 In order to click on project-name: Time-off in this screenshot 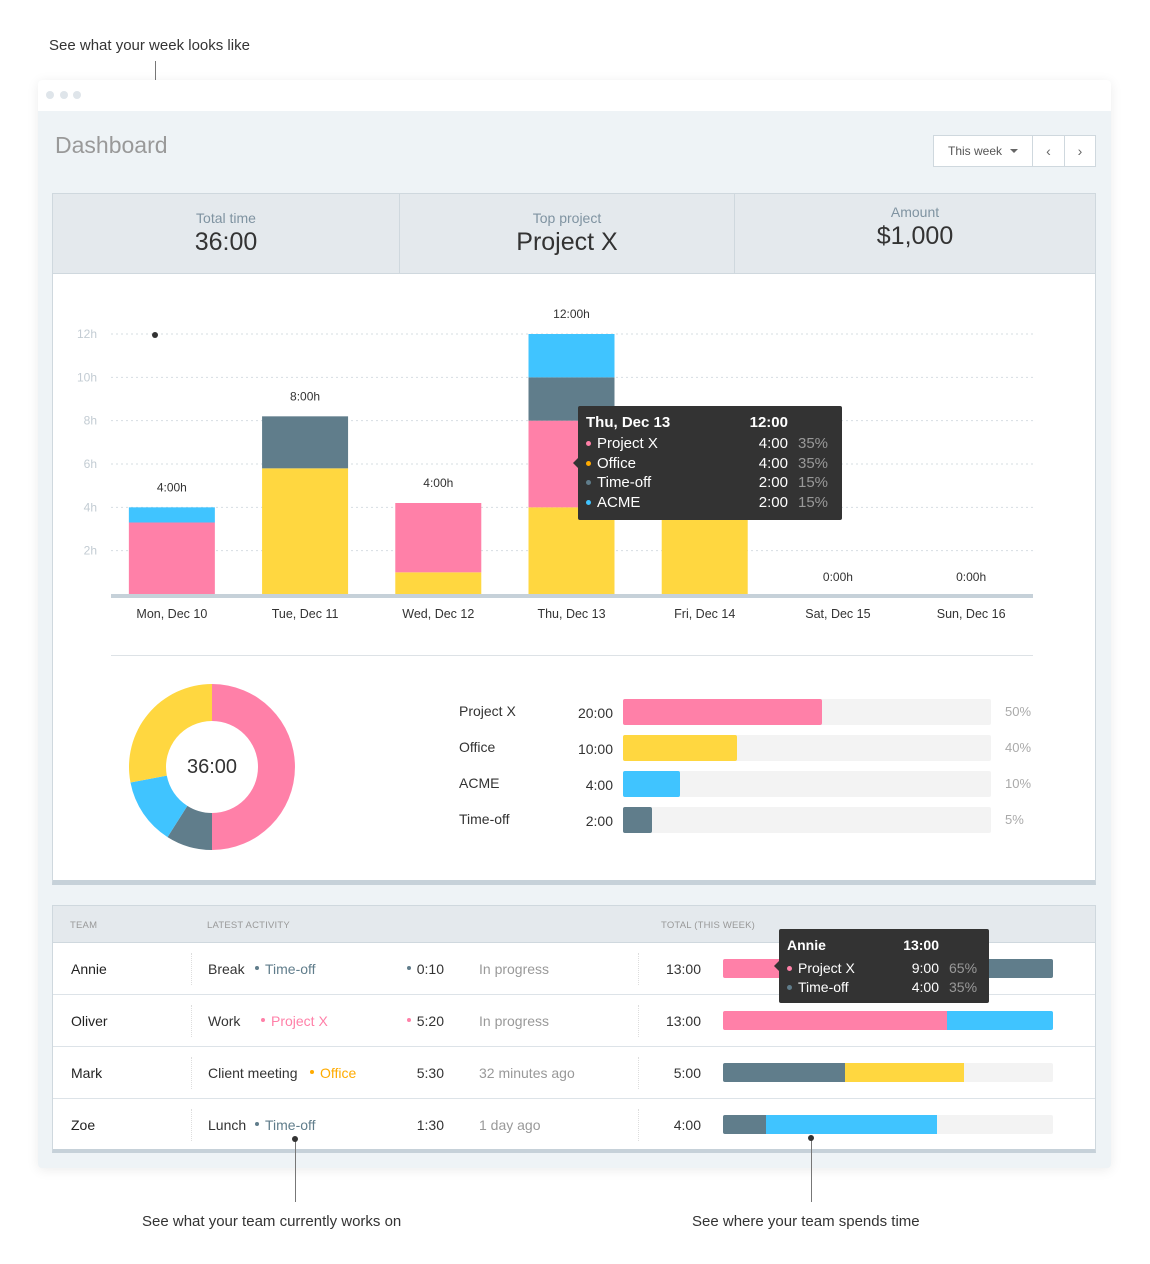, I will do `click(484, 819)`.